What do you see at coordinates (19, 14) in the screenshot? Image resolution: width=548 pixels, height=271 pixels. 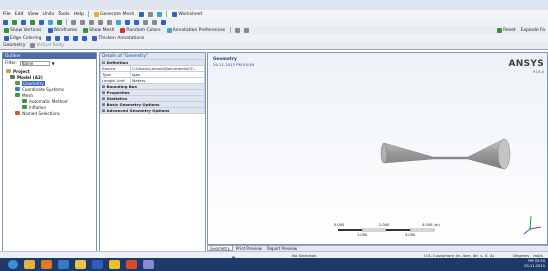 I see `menu-edit: Edit` at bounding box center [19, 14].